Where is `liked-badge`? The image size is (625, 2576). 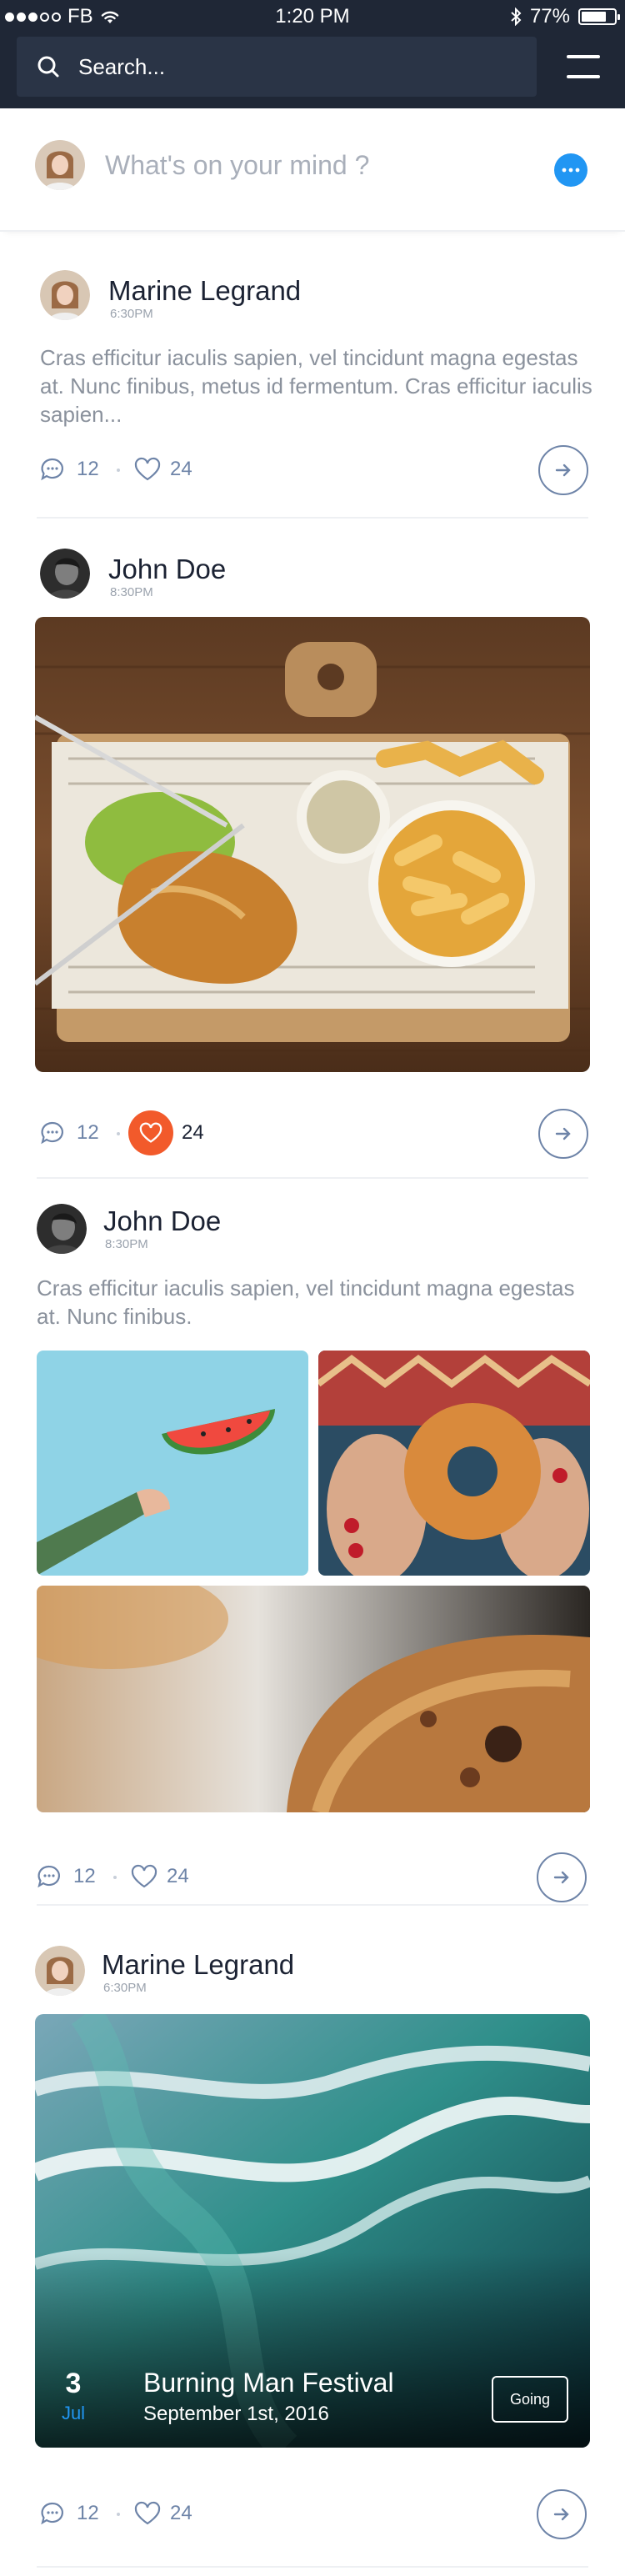
liked-badge is located at coordinates (150, 1132).